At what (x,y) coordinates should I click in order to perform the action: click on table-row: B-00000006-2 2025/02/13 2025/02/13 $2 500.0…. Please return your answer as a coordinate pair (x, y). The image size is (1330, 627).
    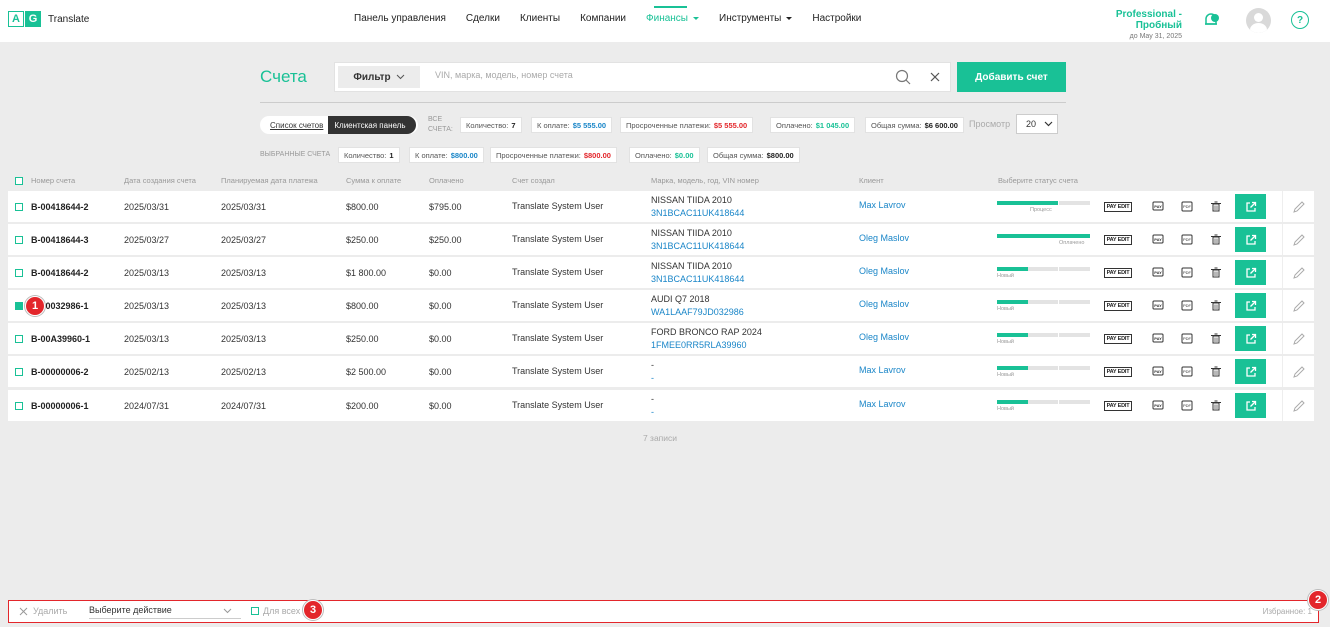
    Looking at the image, I should click on (661, 371).